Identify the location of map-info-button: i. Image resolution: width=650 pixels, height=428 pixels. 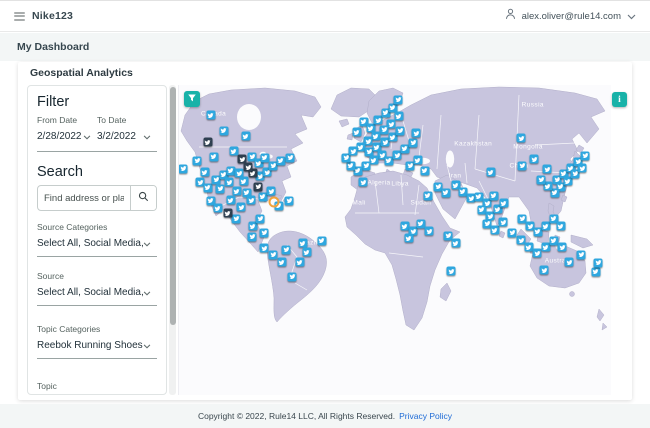
(619, 99).